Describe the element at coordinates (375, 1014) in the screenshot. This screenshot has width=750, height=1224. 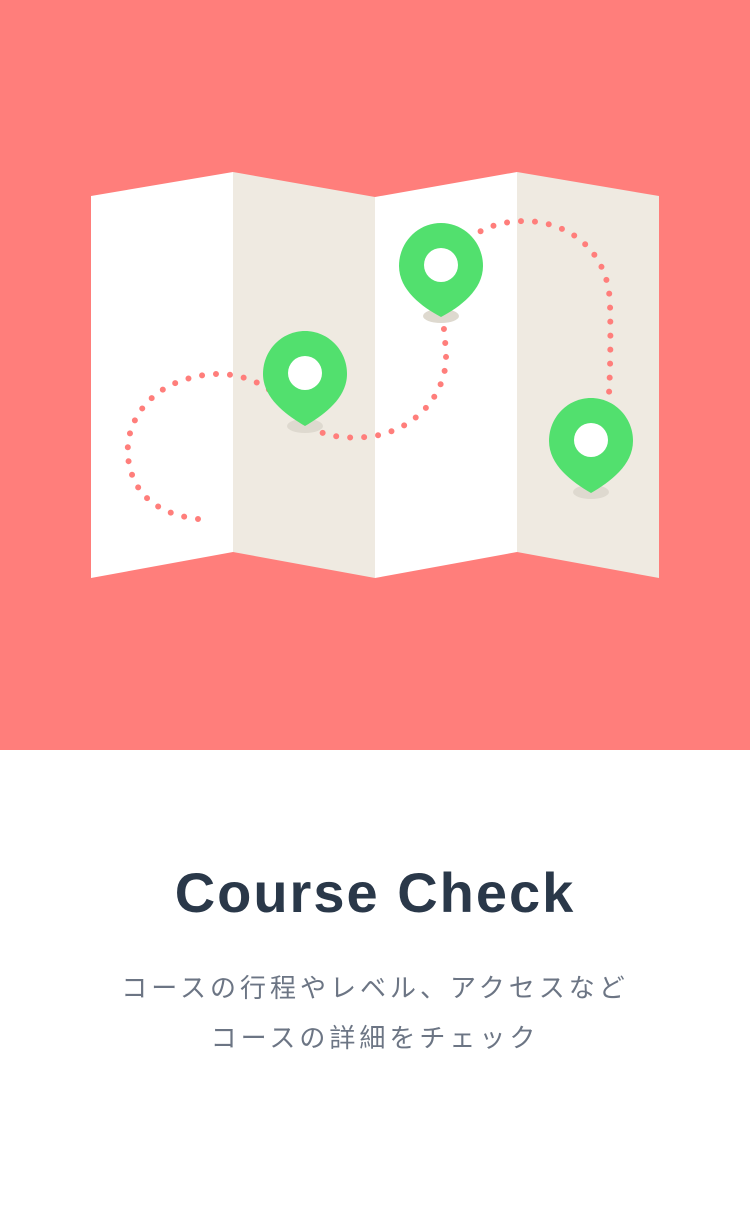
I see `feature-description: コースの行程やレベル、アクセスなど コースの詳細をチェック` at that location.